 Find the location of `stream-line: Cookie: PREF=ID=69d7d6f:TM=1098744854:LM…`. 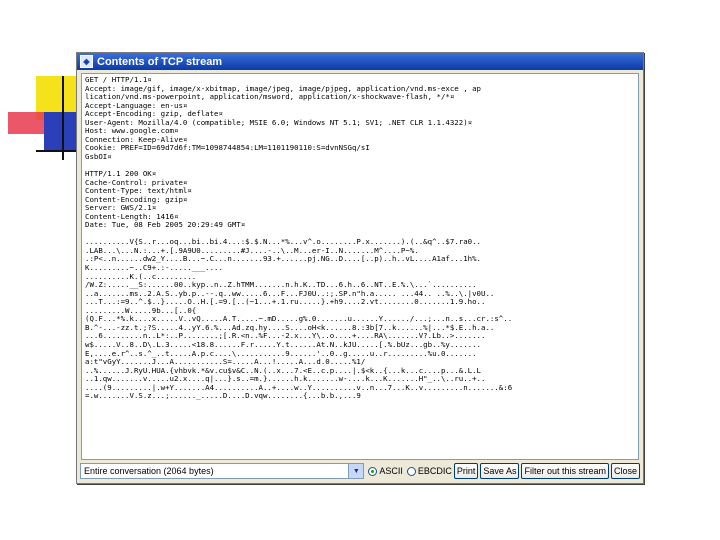

stream-line: Cookie: PREF=ID=69d7d6f:TM=1098744854:LM… is located at coordinates (227, 148).